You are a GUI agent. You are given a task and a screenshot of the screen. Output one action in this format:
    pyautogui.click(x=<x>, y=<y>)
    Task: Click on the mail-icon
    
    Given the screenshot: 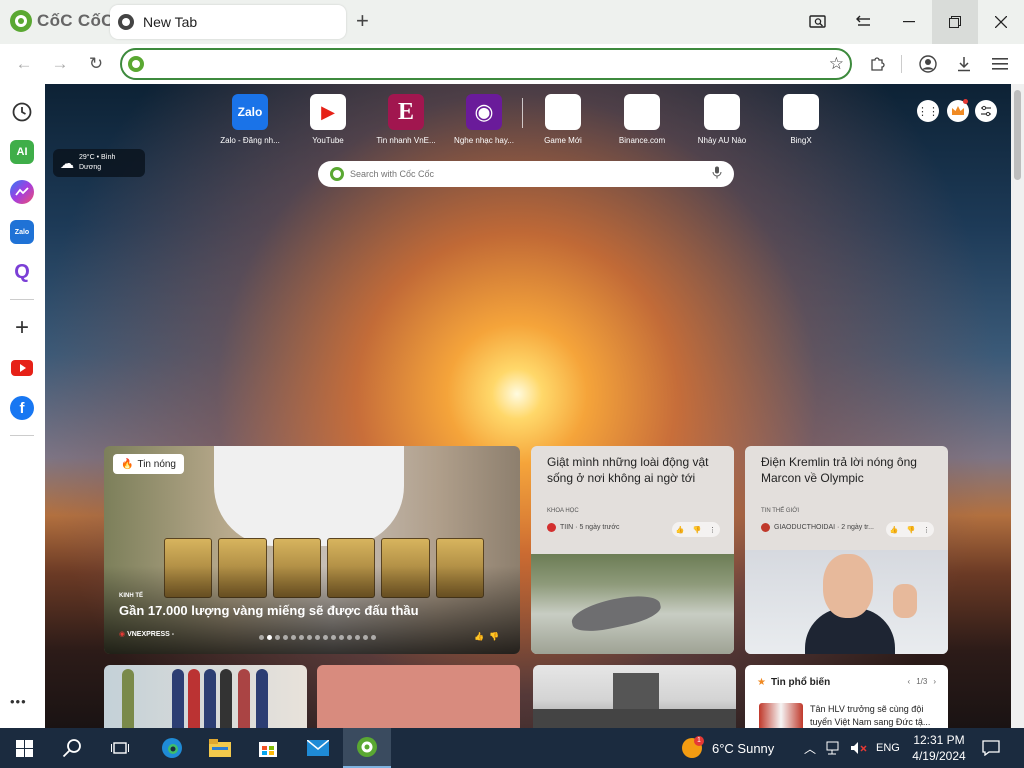 What is the action you would take?
    pyautogui.click(x=318, y=748)
    